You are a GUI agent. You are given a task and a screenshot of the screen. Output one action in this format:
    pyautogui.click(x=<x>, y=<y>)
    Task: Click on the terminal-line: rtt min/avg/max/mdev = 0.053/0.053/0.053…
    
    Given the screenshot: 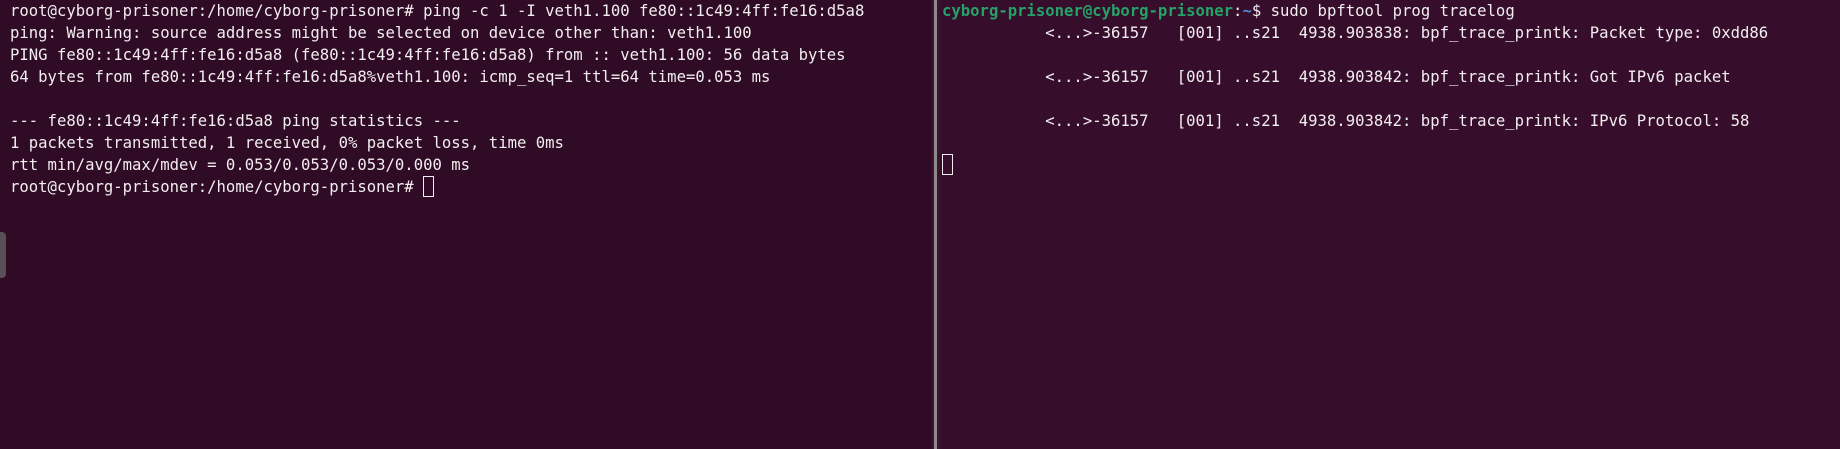 What is the action you would take?
    pyautogui.click(x=240, y=165)
    